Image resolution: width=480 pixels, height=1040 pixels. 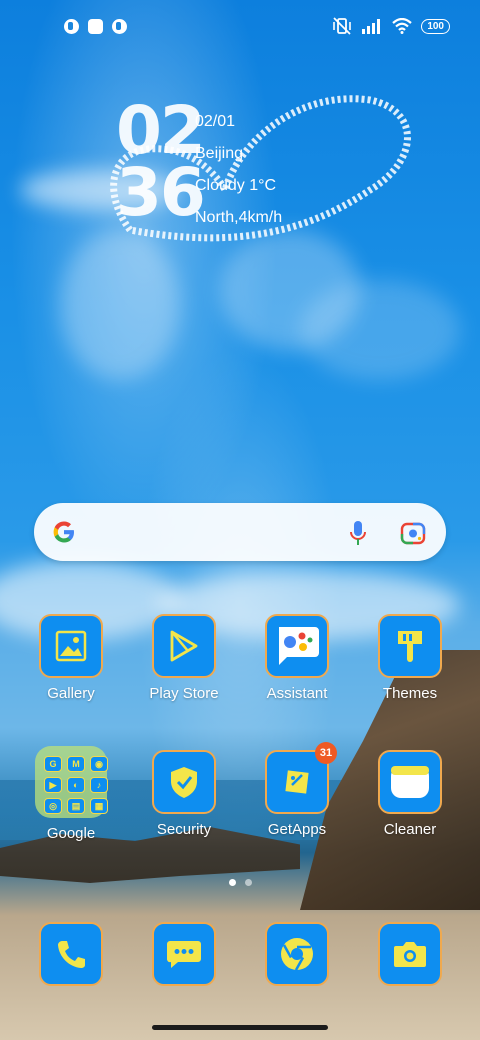 What do you see at coordinates (184, 829) in the screenshot?
I see `app-label: Security` at bounding box center [184, 829].